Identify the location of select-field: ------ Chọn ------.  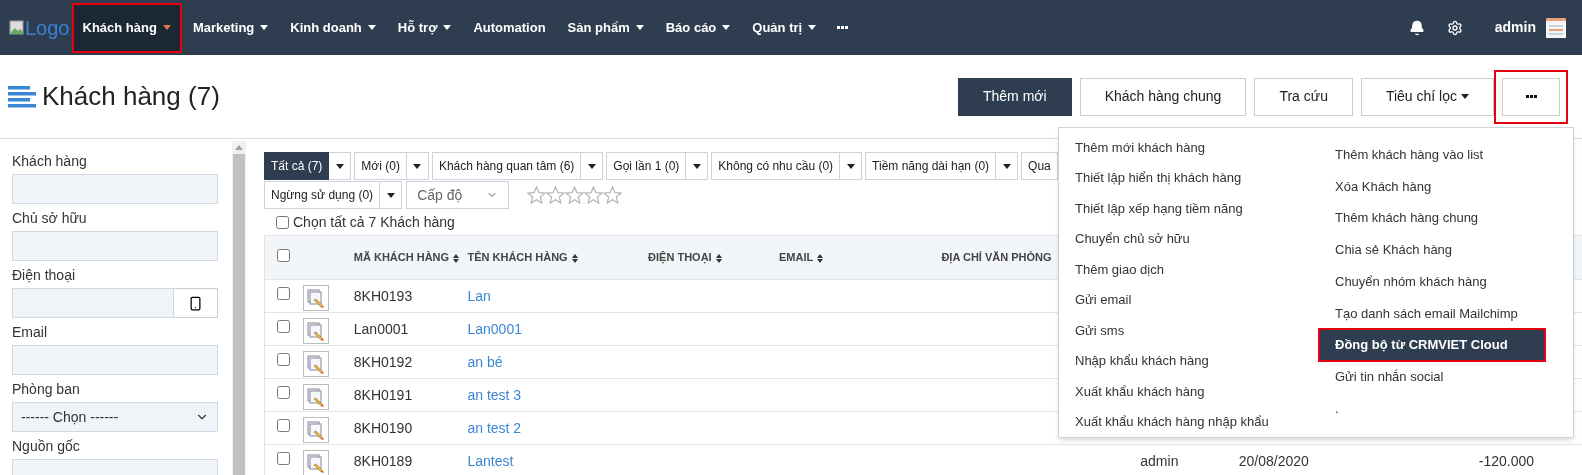
(115, 417).